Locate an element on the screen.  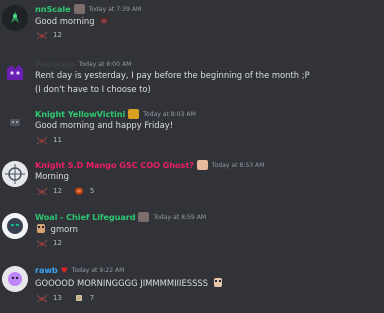
meat-icon is located at coordinates (78, 191).